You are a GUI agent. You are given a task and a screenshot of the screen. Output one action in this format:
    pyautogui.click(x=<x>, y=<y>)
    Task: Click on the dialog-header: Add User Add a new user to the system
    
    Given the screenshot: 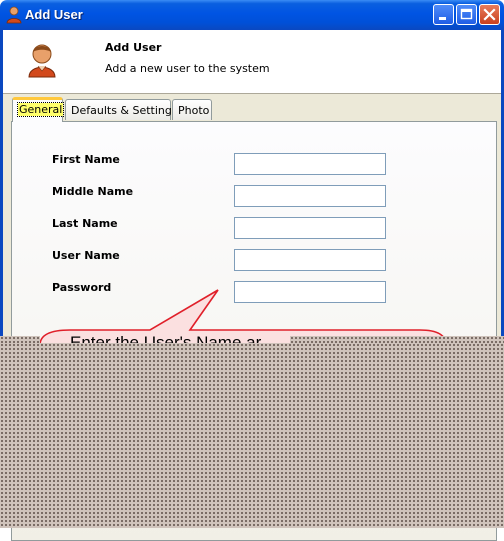 What is the action you would take?
    pyautogui.click(x=252, y=62)
    